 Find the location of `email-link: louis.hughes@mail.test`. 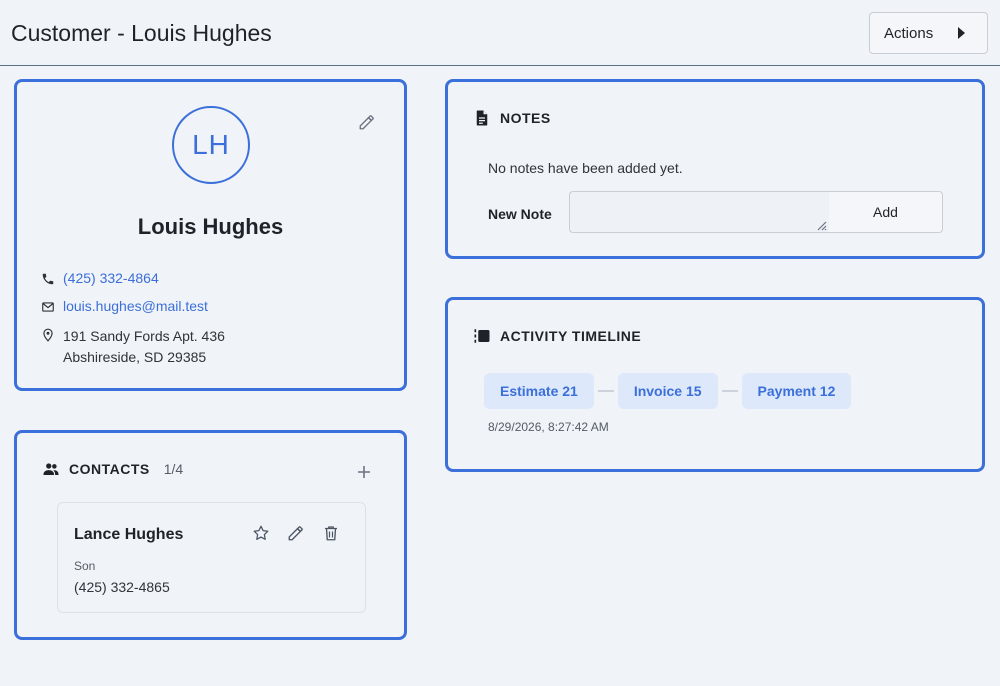

email-link: louis.hughes@mail.test is located at coordinates (135, 306).